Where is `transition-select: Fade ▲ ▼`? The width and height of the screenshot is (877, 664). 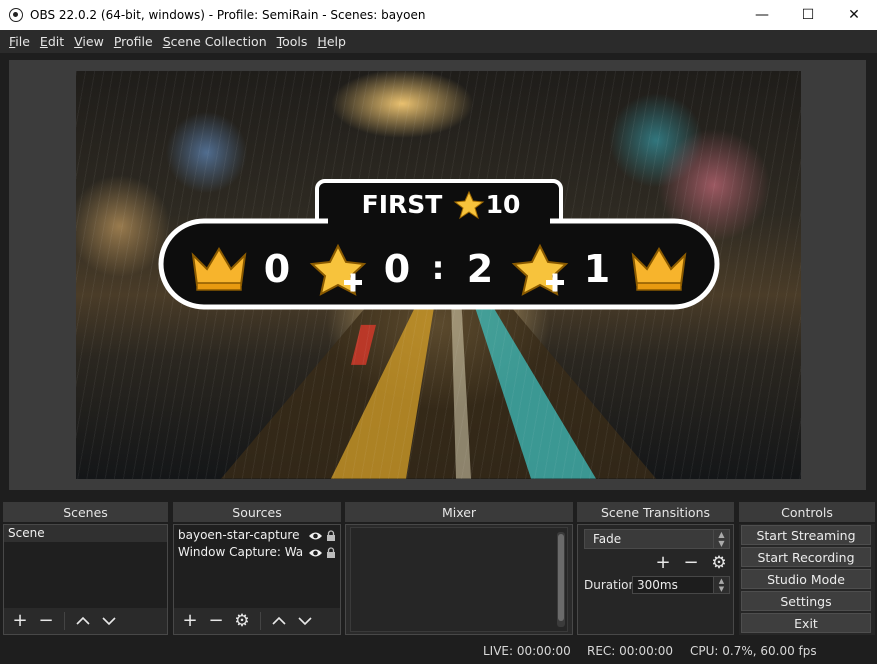
transition-select: Fade ▲ ▼ is located at coordinates (657, 539).